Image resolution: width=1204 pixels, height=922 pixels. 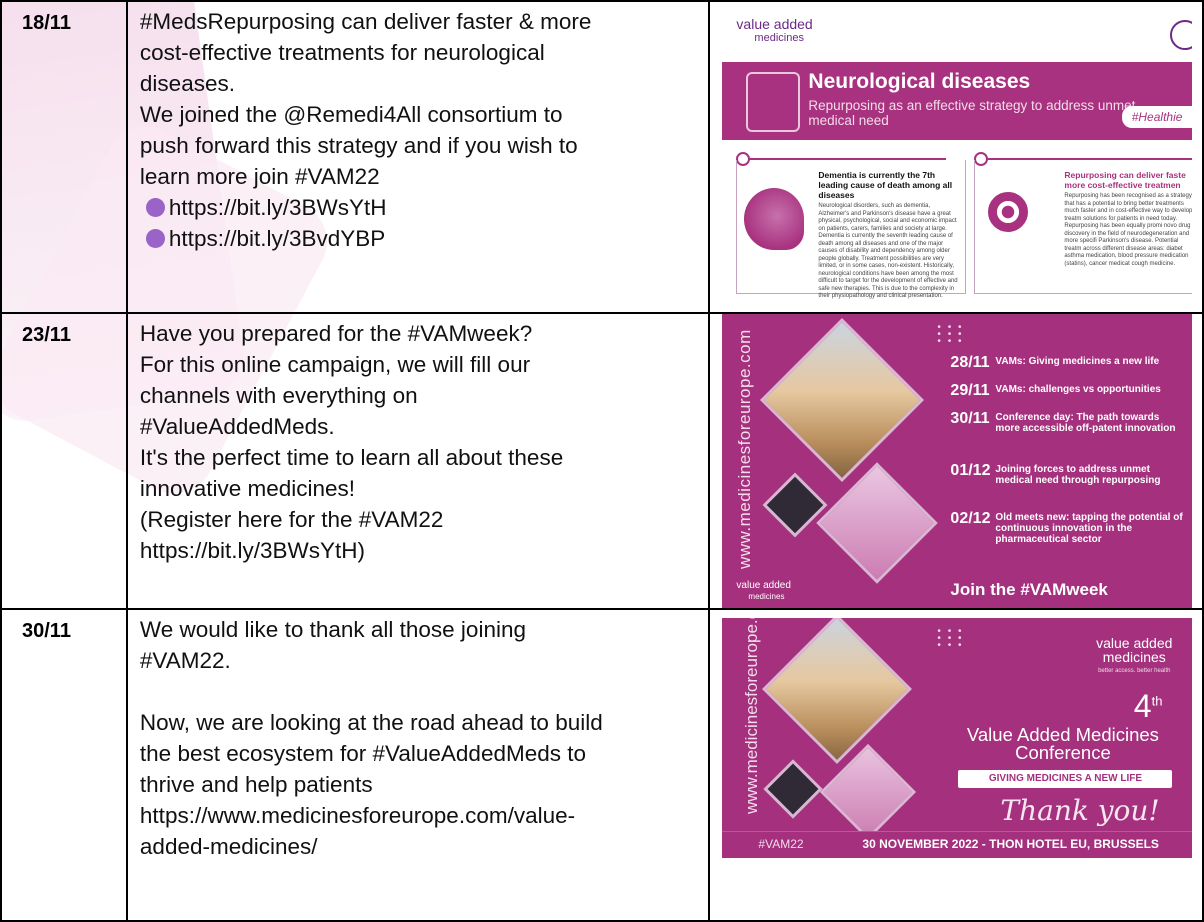 I want to click on brain-icon, so click(x=773, y=102).